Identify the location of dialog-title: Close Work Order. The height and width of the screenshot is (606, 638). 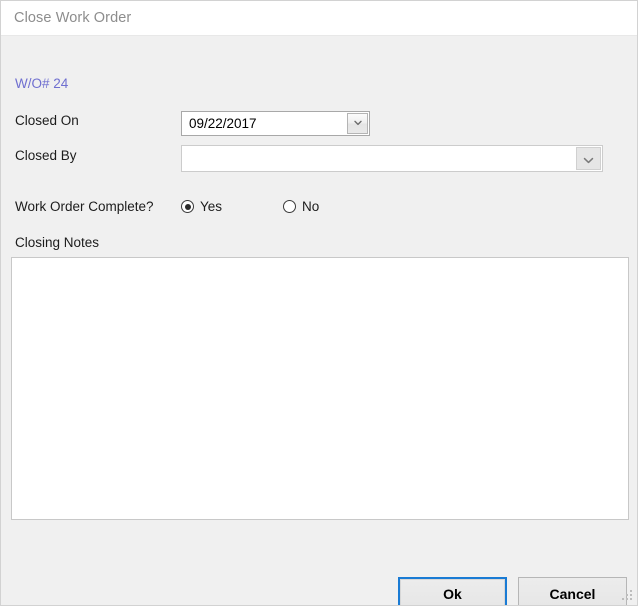
(73, 18).